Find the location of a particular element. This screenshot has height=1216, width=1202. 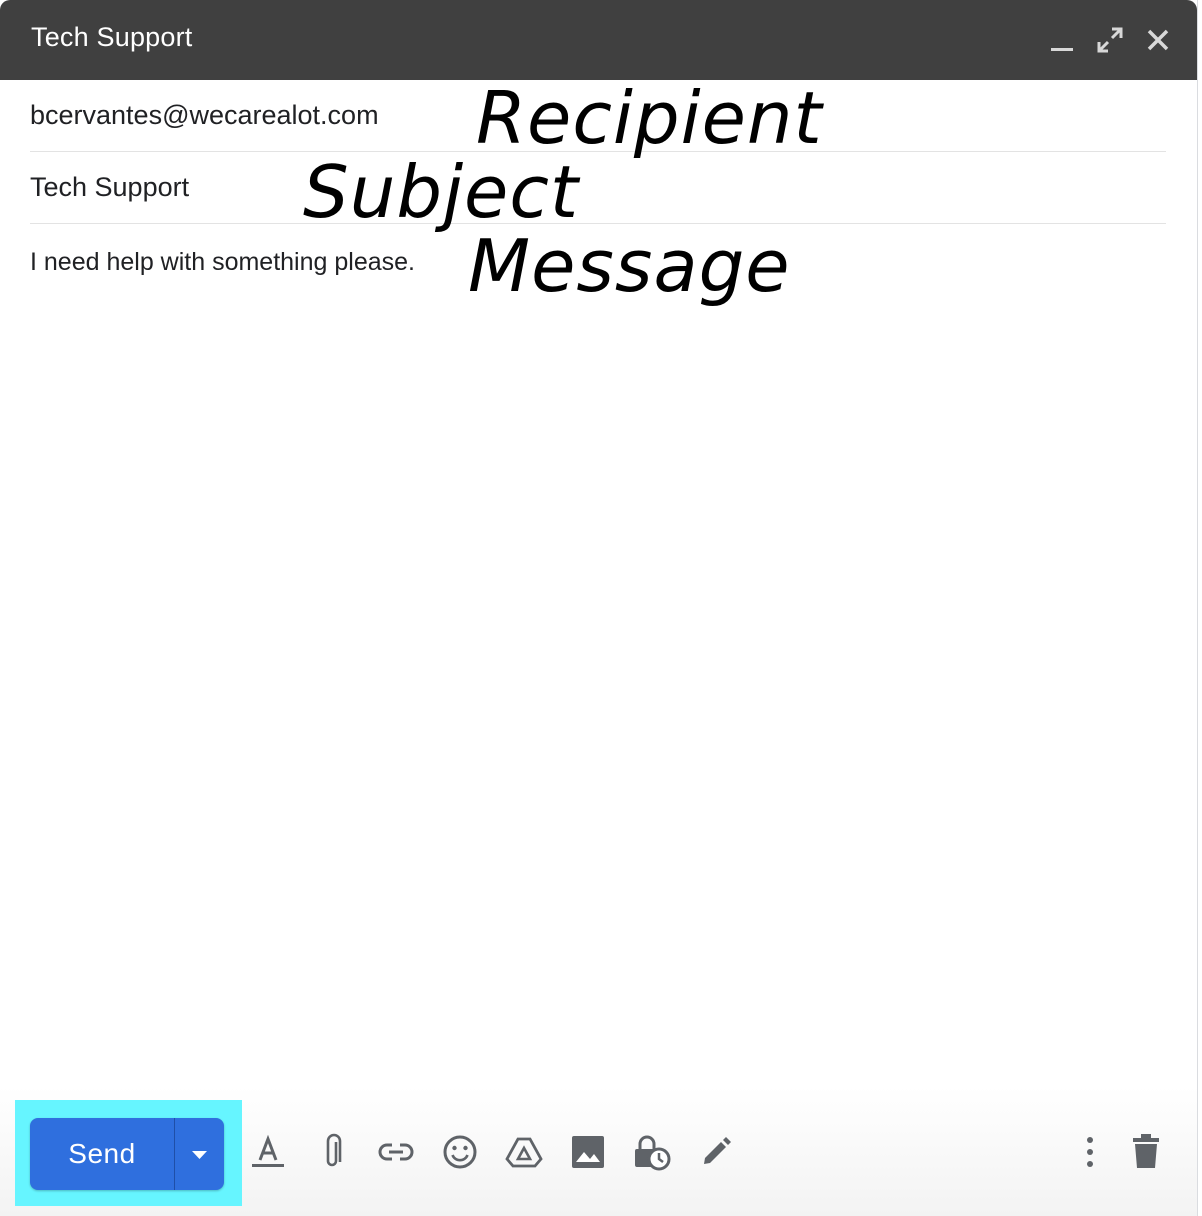

subject-field: Tech Support is located at coordinates (598, 188).